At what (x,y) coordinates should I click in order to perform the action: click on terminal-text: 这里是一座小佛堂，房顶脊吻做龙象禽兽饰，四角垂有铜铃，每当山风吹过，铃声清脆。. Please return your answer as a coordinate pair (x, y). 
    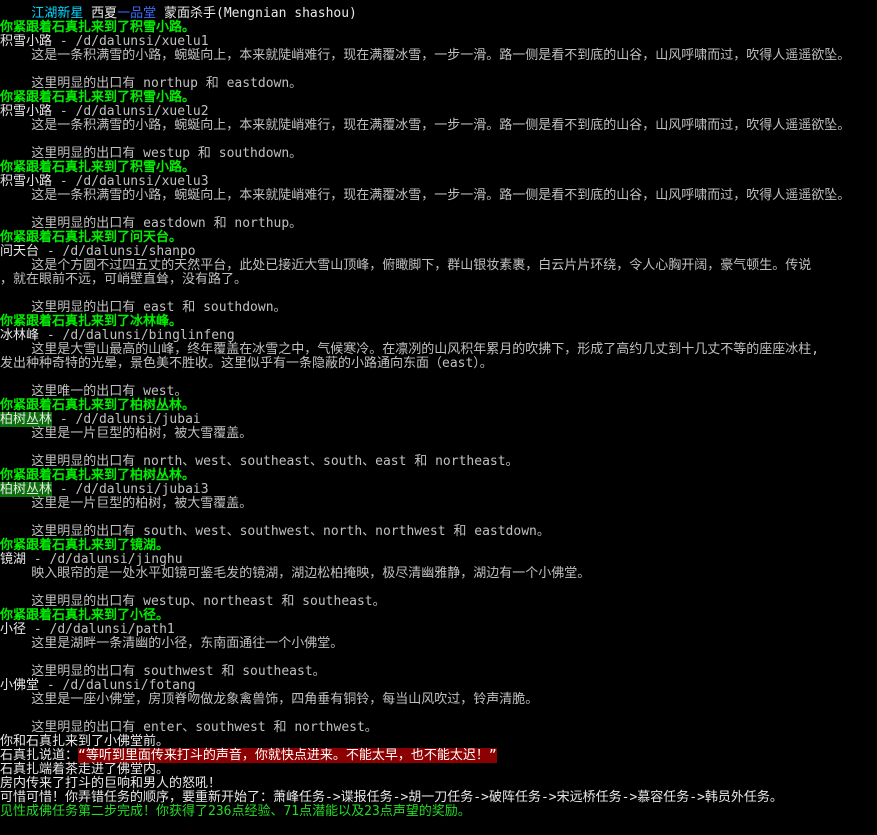
    Looking at the image, I should click on (269, 699).